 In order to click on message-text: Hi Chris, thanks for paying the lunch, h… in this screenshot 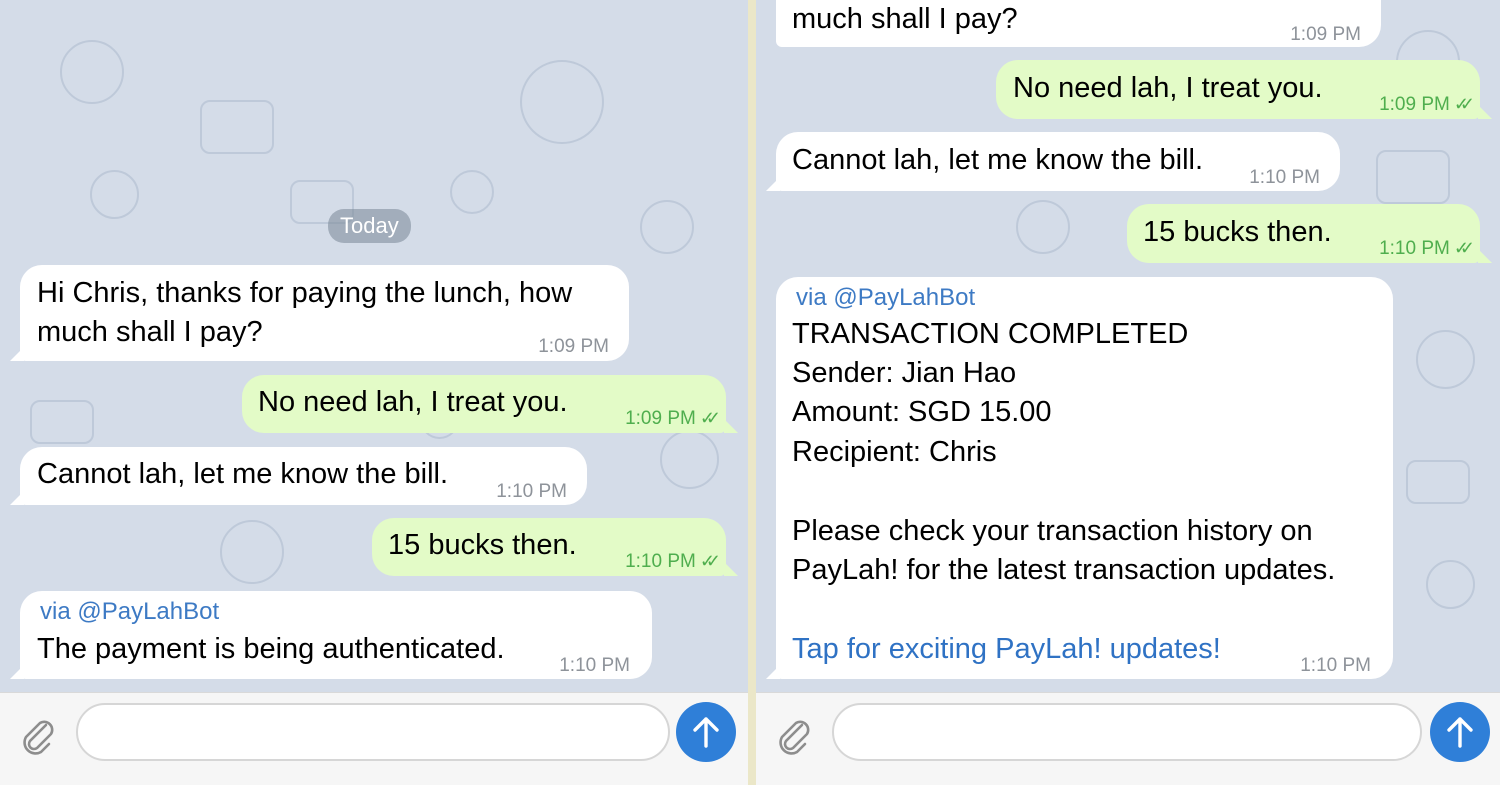, I will do `click(305, 293)`.